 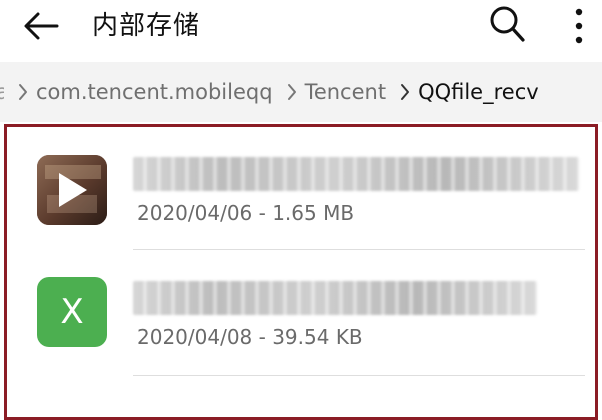 What do you see at coordinates (146, 26) in the screenshot?
I see `page-title: 内部存储` at bounding box center [146, 26].